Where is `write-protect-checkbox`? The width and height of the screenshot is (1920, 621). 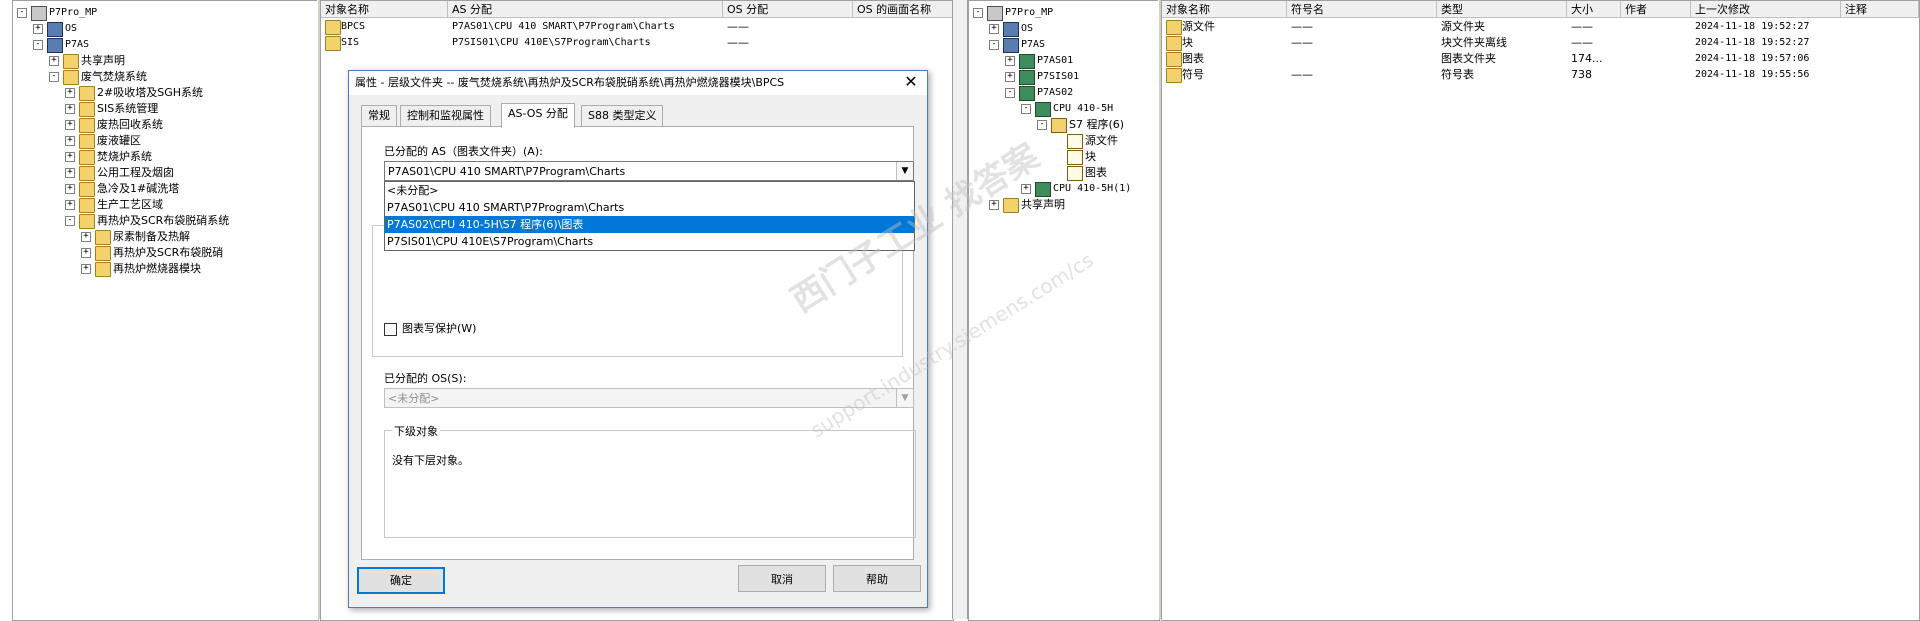
write-protect-checkbox is located at coordinates (390, 329).